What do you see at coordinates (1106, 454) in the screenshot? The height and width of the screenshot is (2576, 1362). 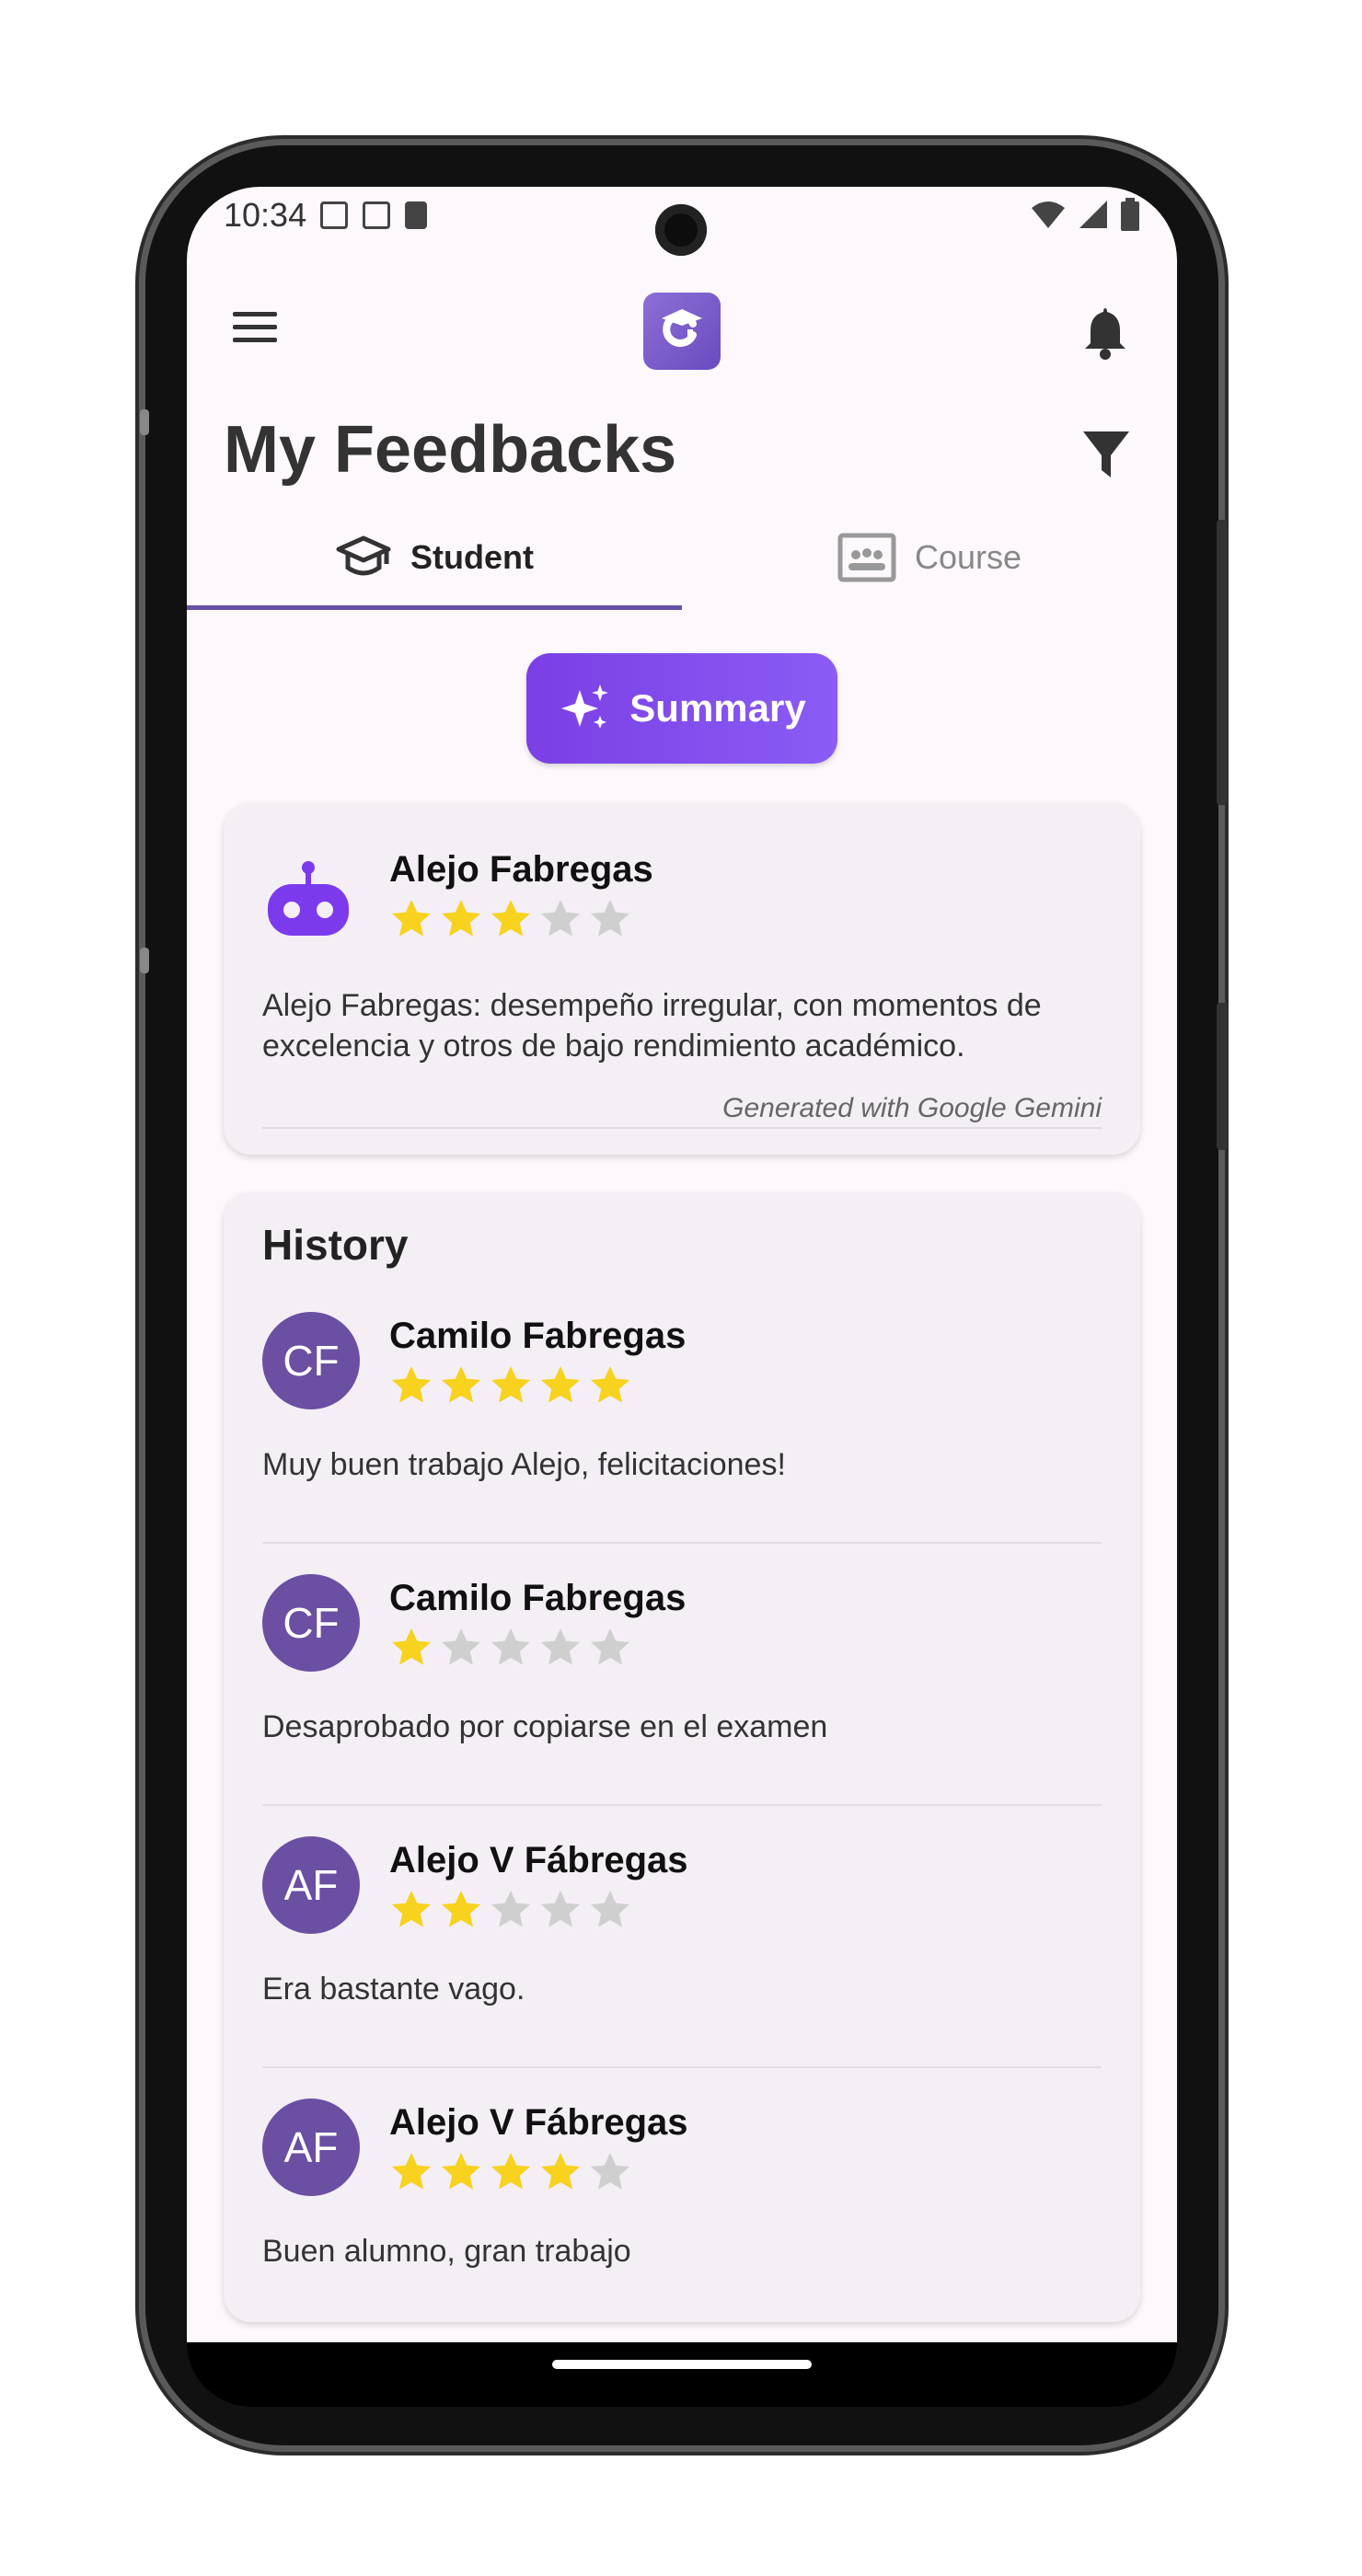 I see `filter-icon` at bounding box center [1106, 454].